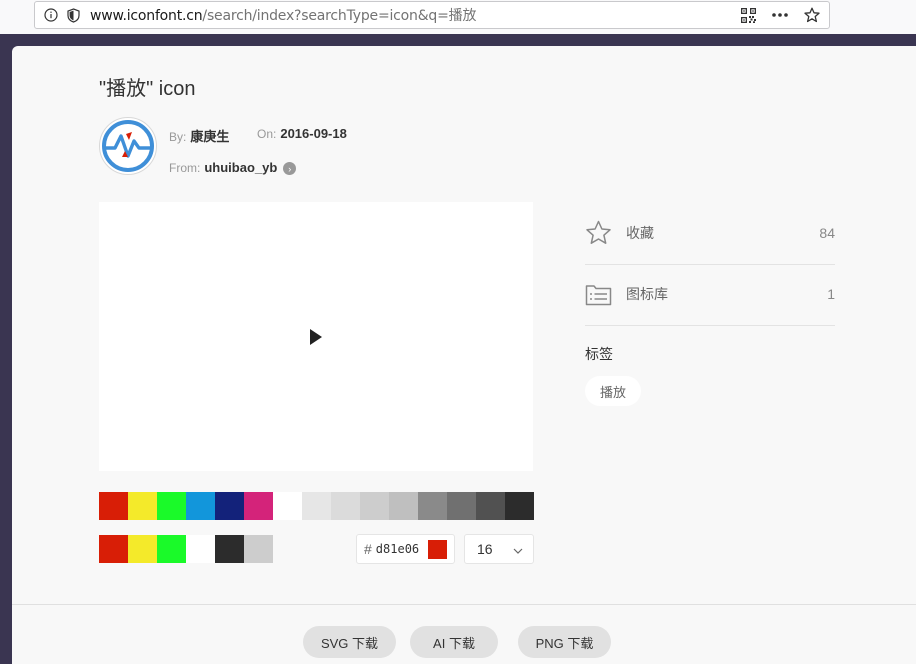 The image size is (916, 664). I want to click on from-label: From:, so click(185, 168).